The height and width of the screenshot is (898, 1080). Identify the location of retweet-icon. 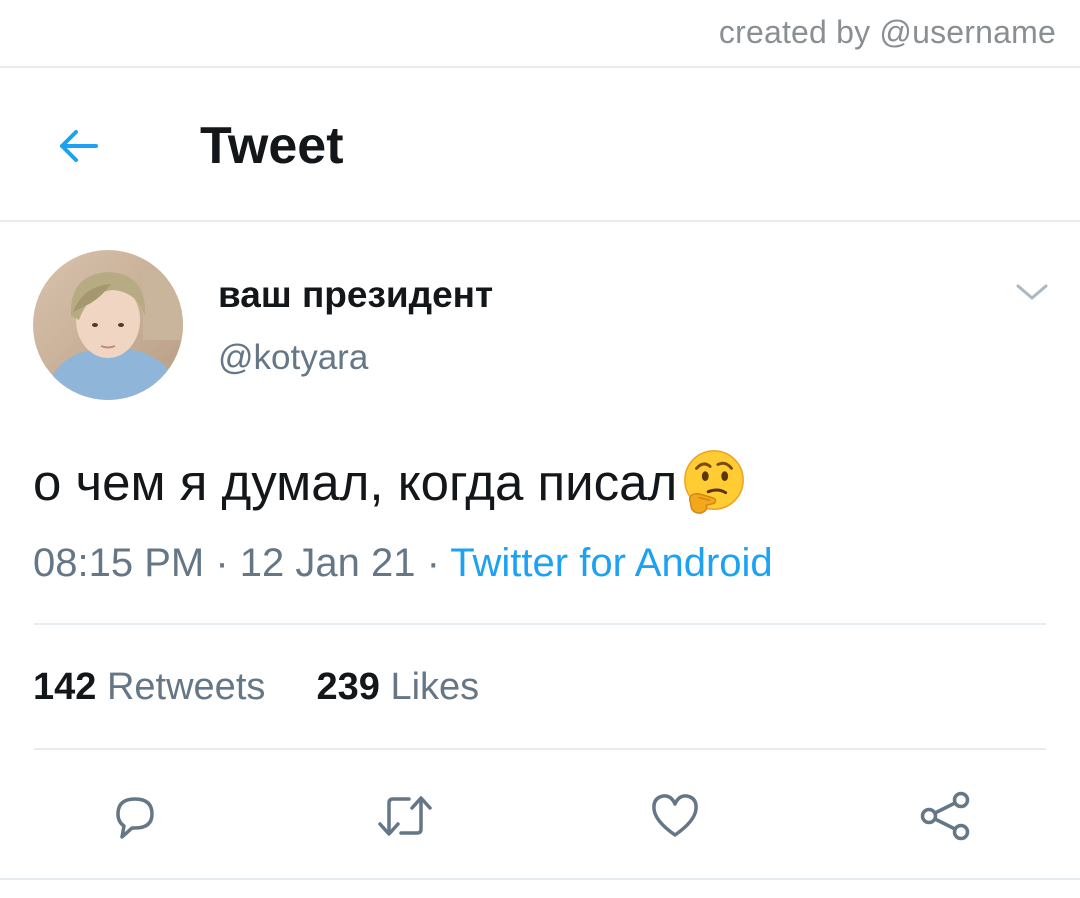
(405, 816).